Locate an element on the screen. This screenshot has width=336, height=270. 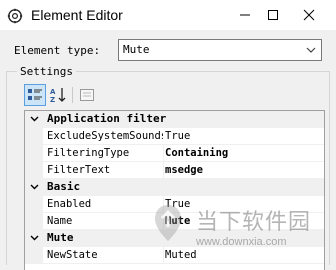
category-label: Basic is located at coordinates (64, 186).